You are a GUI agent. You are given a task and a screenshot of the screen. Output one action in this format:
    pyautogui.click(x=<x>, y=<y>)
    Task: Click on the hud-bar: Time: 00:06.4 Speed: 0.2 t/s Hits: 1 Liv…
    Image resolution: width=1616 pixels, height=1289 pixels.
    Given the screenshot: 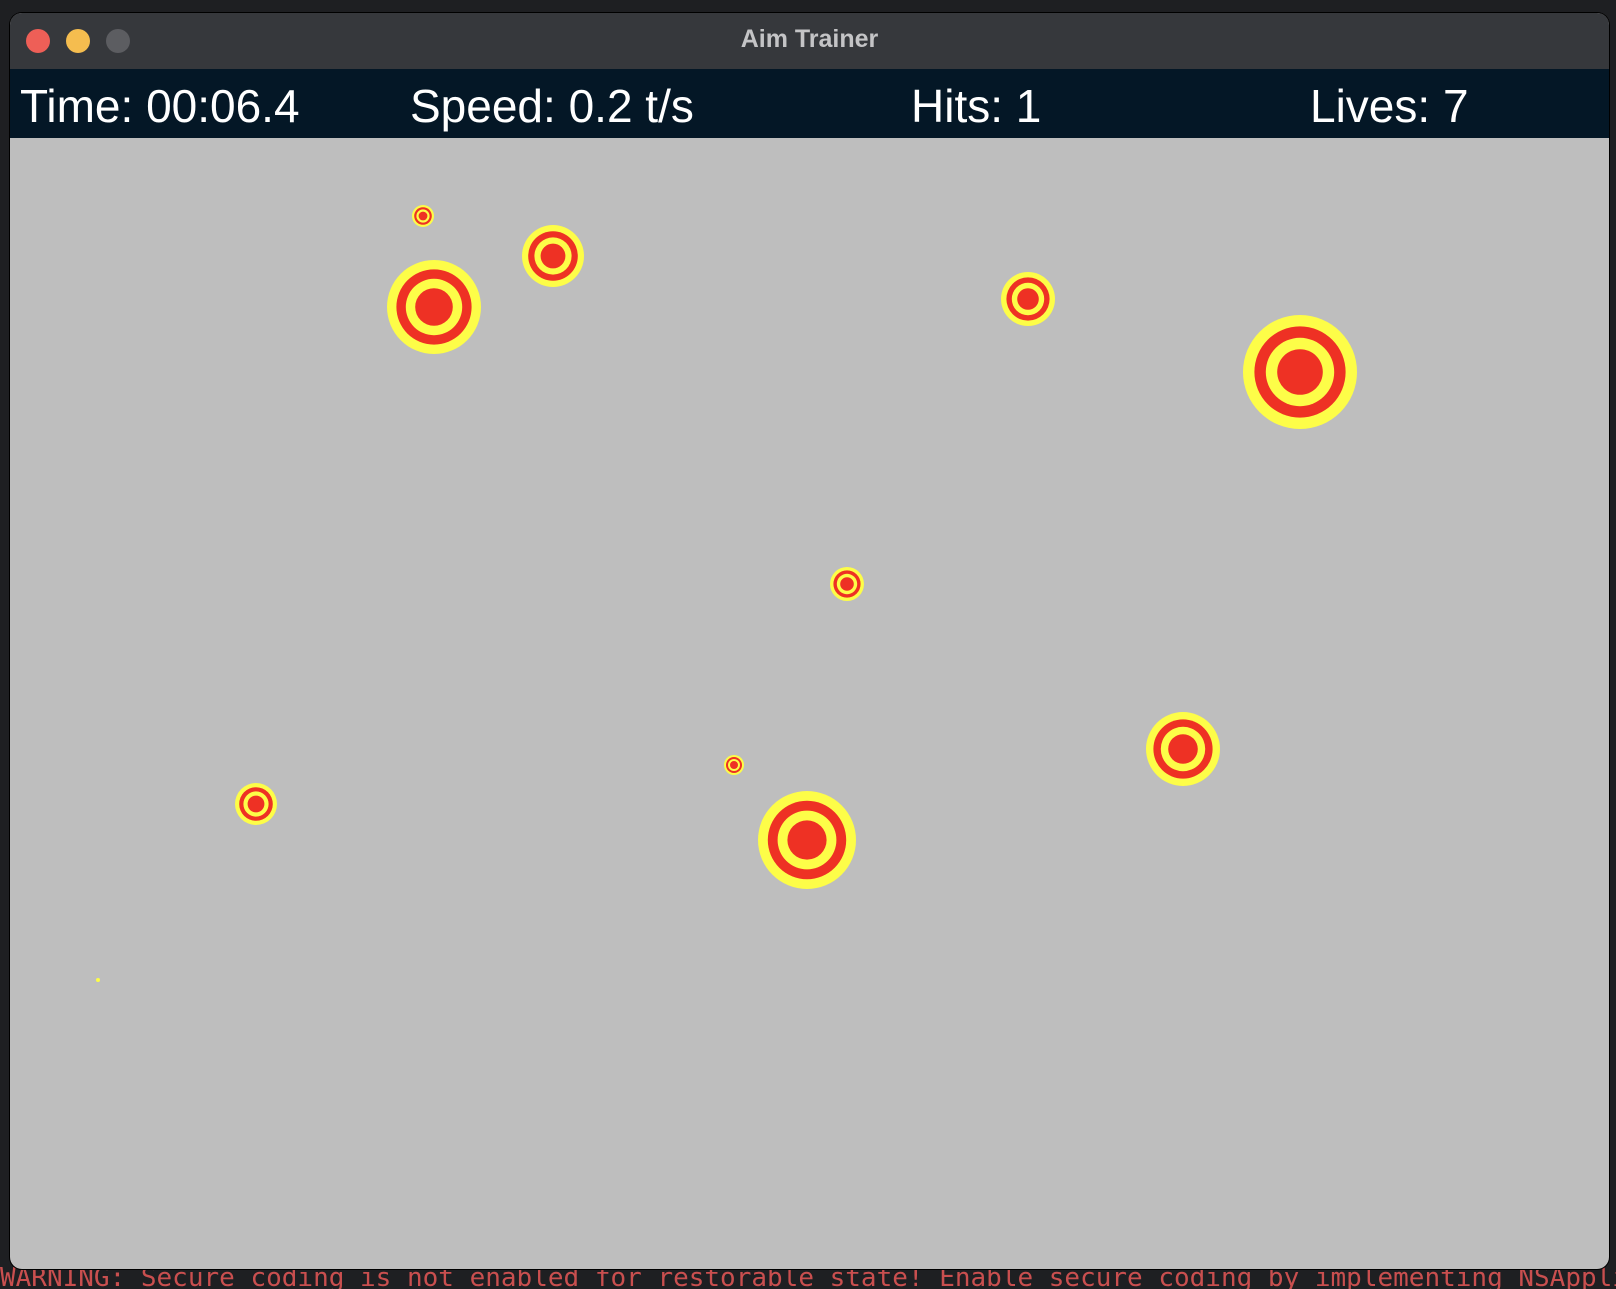 What is the action you would take?
    pyautogui.click(x=809, y=103)
    